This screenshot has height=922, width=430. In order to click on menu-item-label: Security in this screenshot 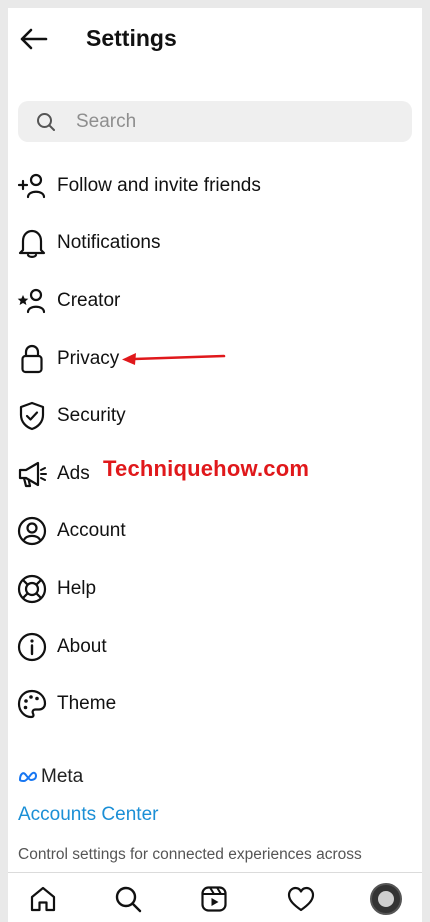, I will do `click(91, 416)`.